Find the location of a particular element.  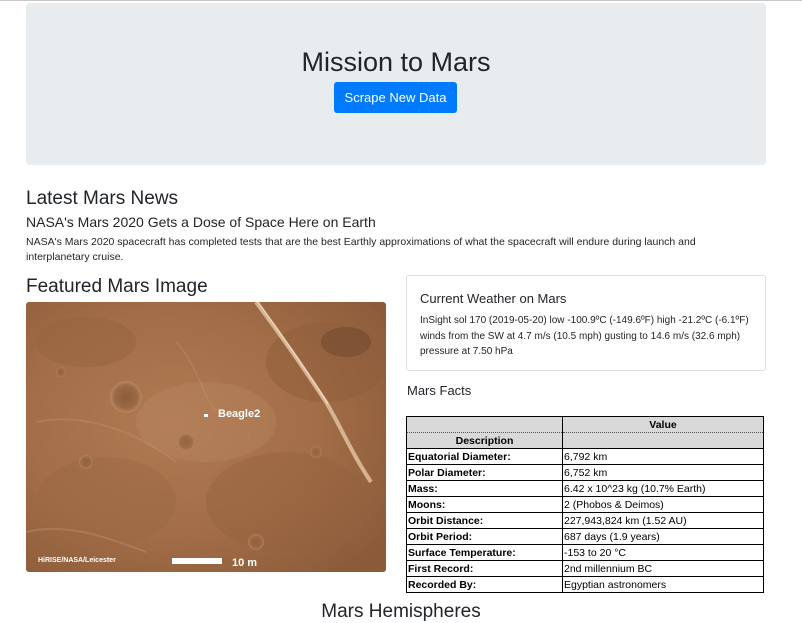

table-row: Recorded By: Egyptian astronomers is located at coordinates (585, 584).